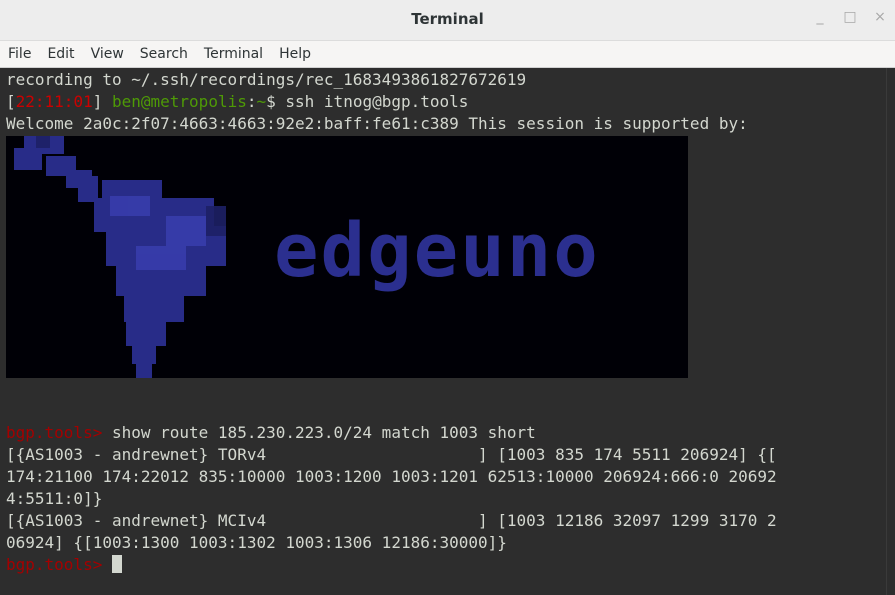 The width and height of the screenshot is (895, 595). I want to click on menu-edit: Edit, so click(60, 54).